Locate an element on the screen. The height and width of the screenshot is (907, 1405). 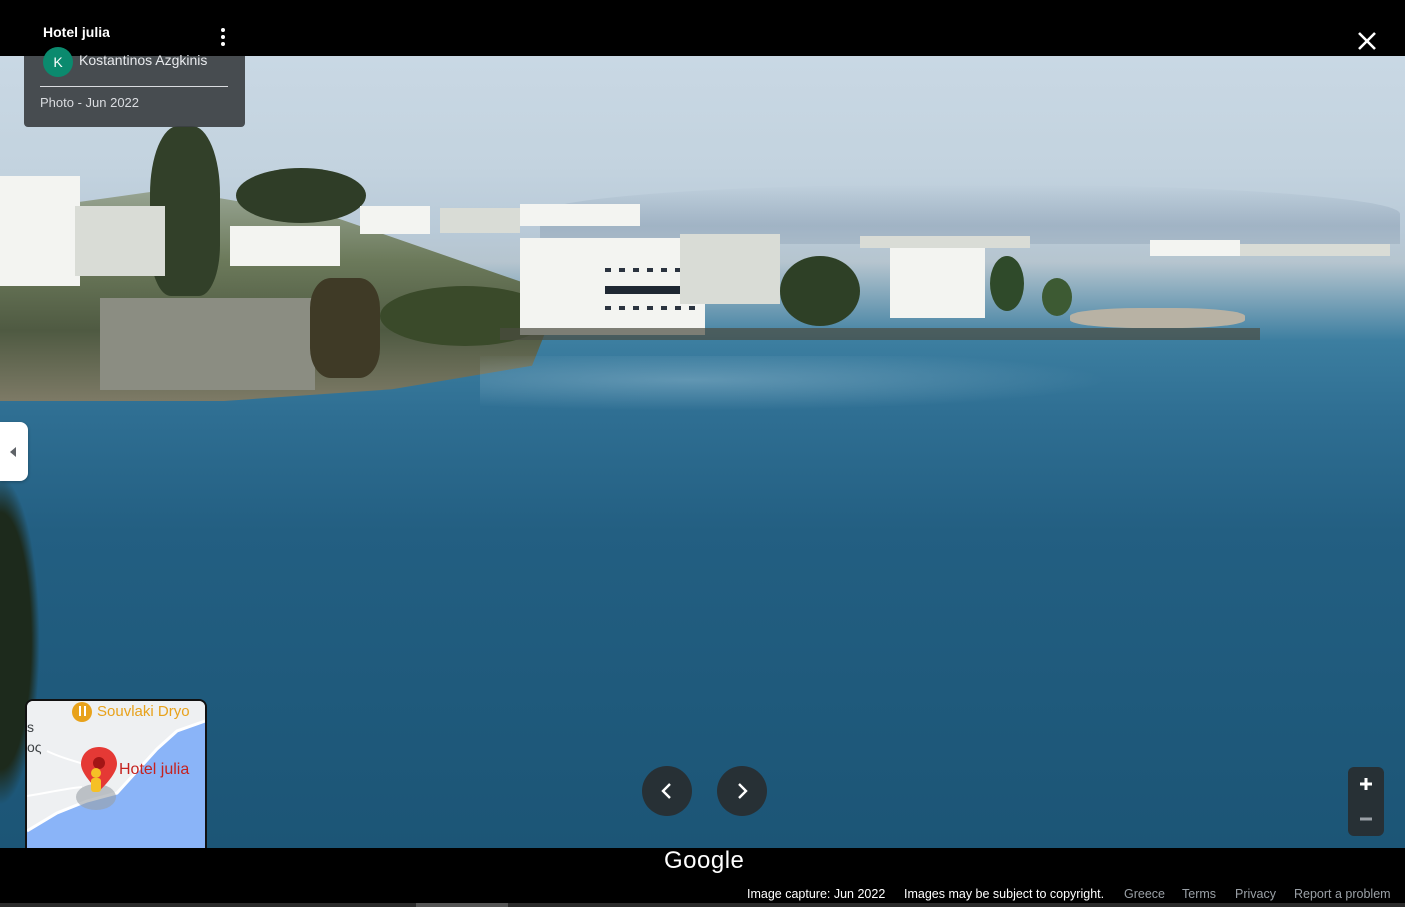
country-link: Greece is located at coordinates (1144, 894).